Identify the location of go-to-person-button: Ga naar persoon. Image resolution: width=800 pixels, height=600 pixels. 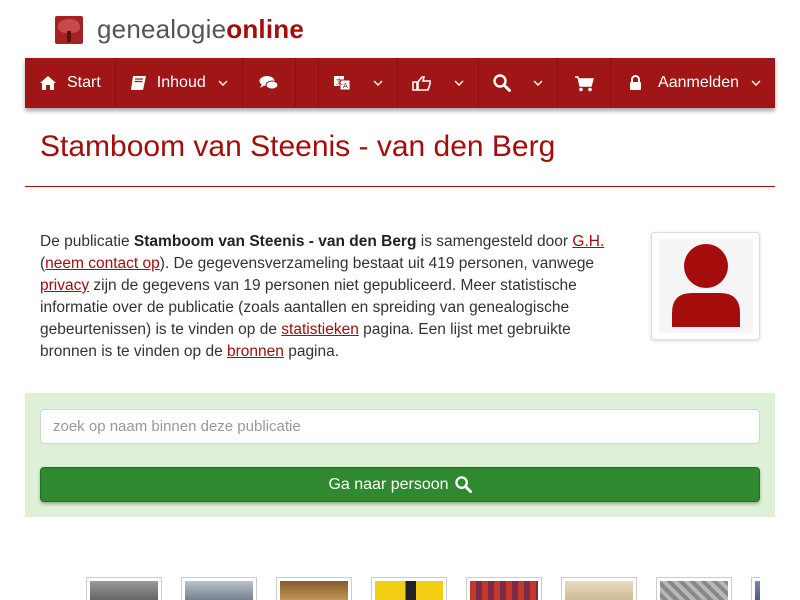
(400, 484).